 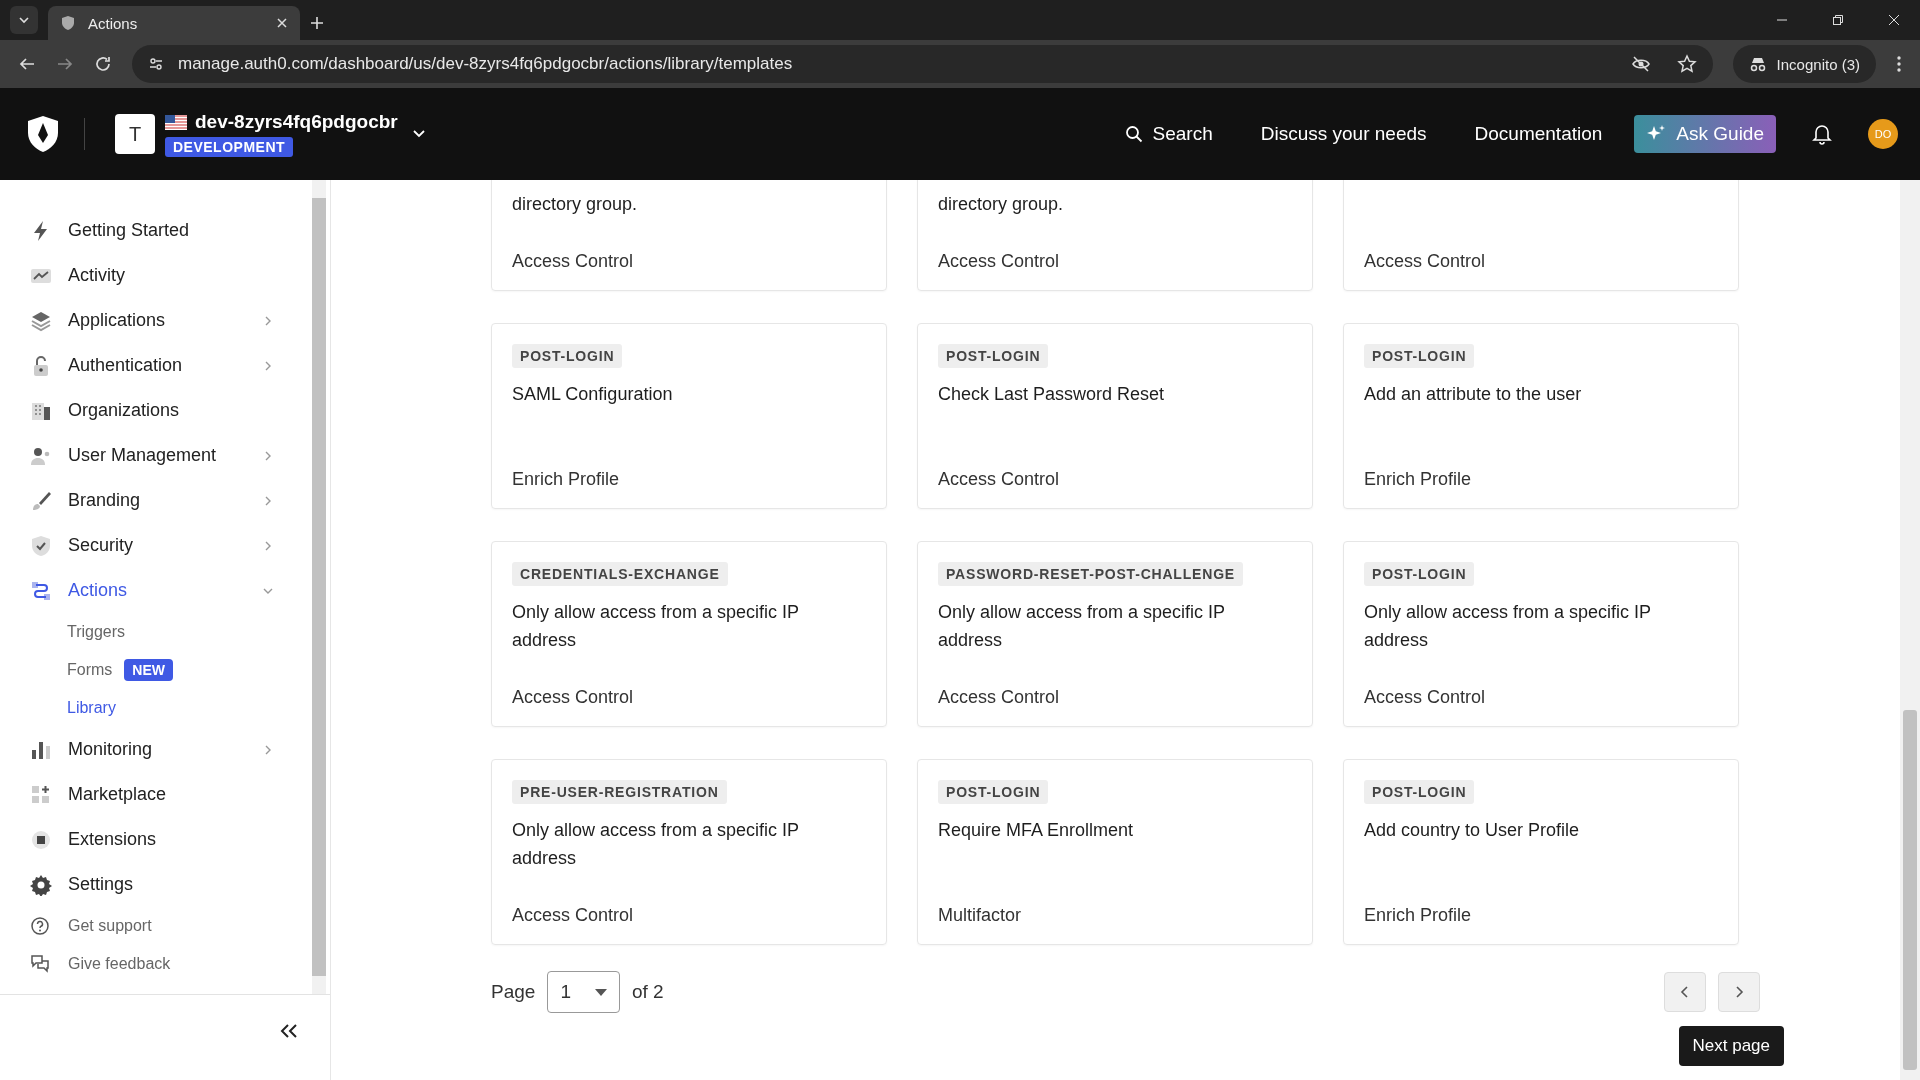 I want to click on header-link: Documentation, so click(x=1538, y=134).